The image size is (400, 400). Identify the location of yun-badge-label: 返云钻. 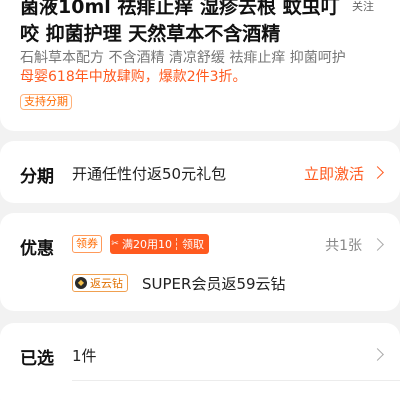
(106, 283).